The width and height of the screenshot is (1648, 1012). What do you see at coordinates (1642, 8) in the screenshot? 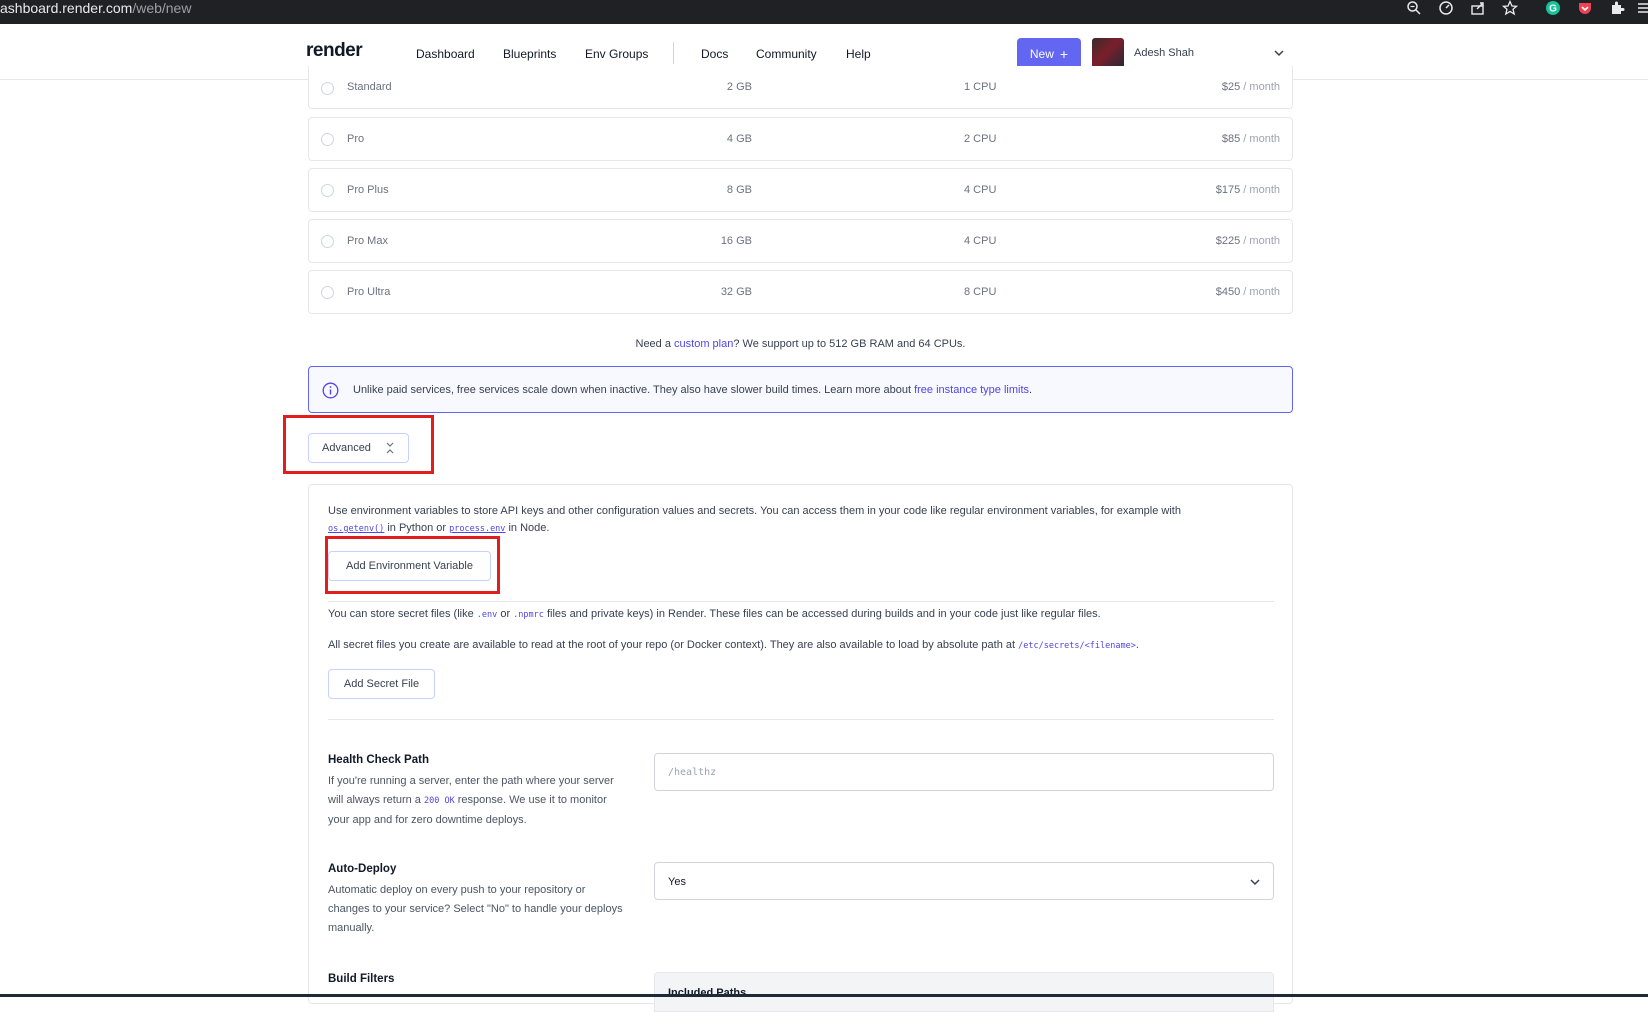
I see `menu-icon` at bounding box center [1642, 8].